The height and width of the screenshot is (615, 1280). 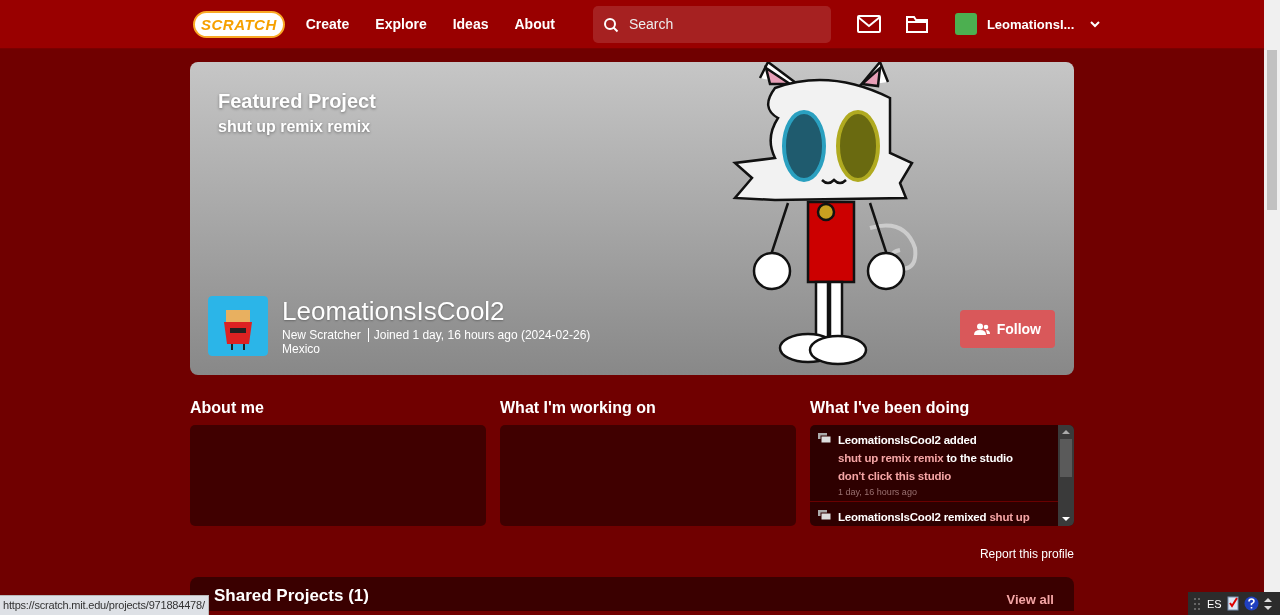 What do you see at coordinates (401, 24) in the screenshot?
I see `nav-link: Explore` at bounding box center [401, 24].